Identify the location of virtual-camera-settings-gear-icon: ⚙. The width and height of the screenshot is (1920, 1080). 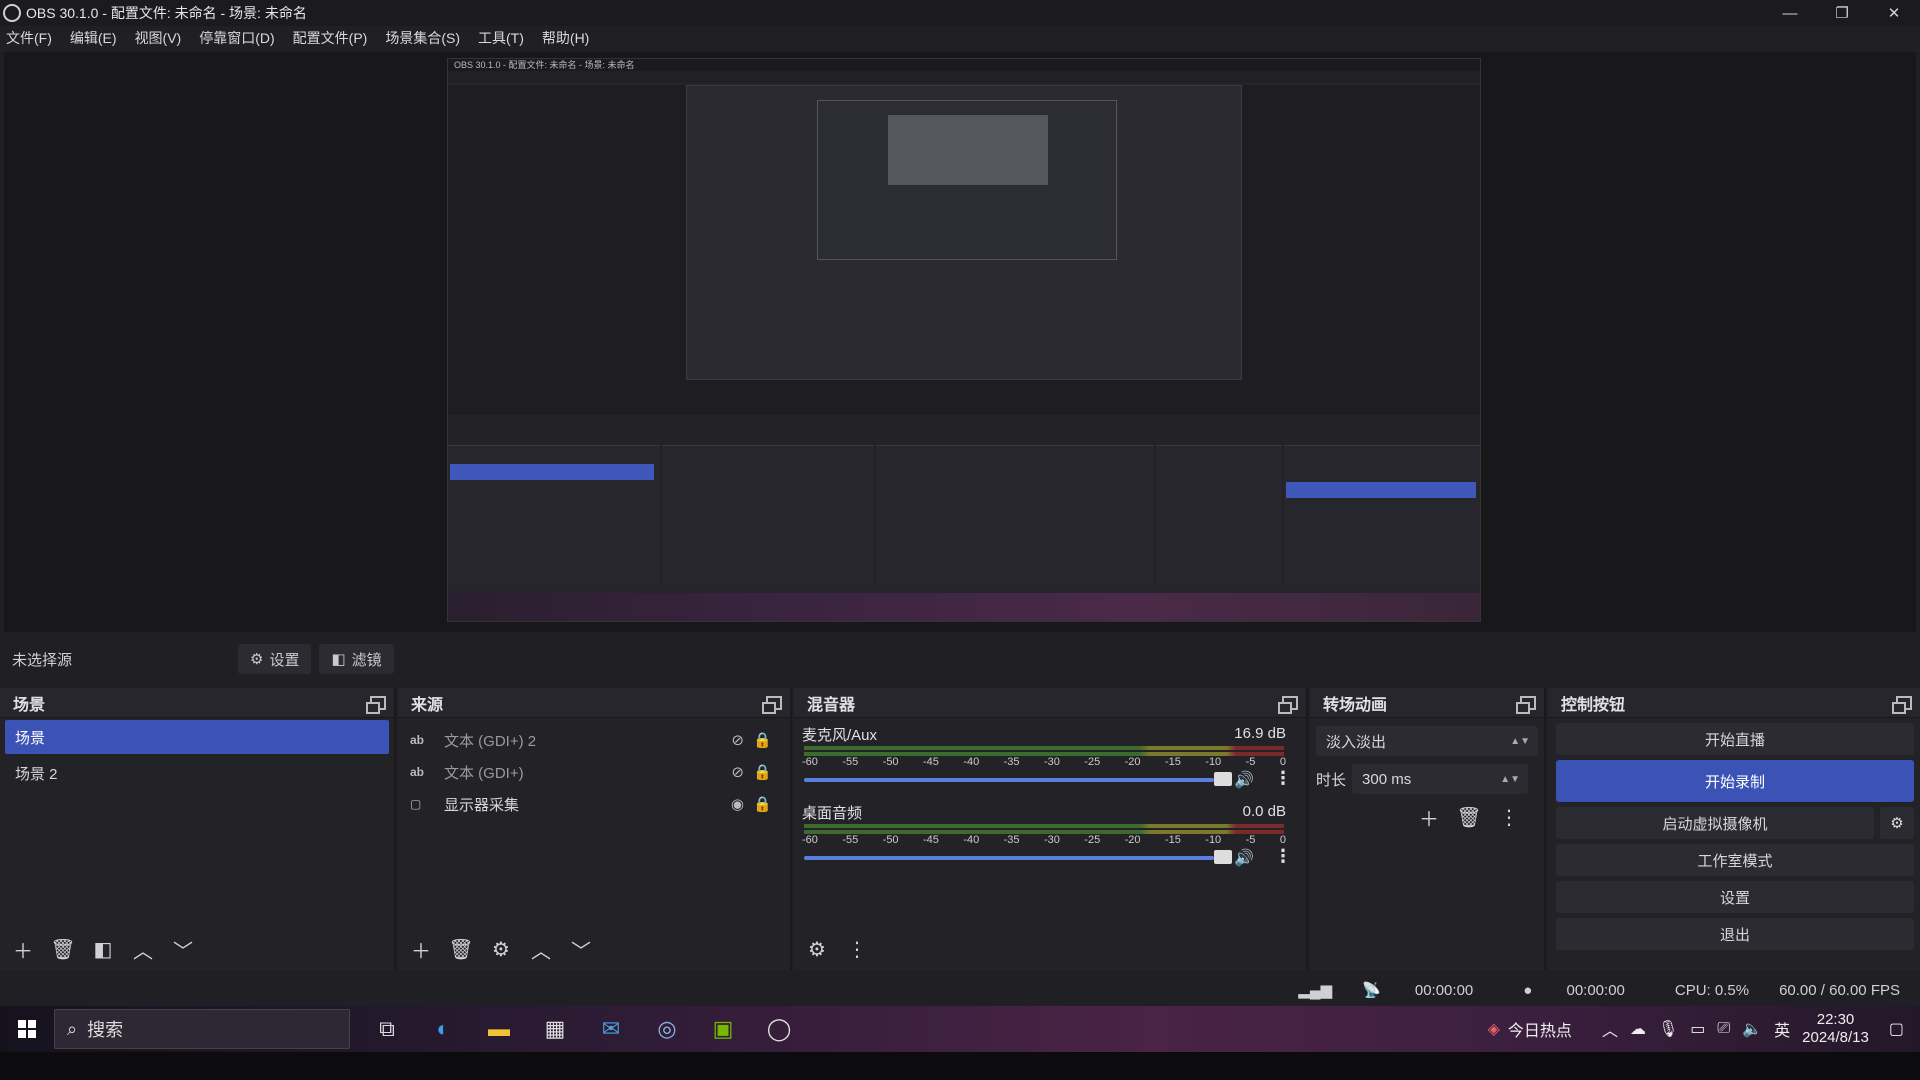
(1897, 823).